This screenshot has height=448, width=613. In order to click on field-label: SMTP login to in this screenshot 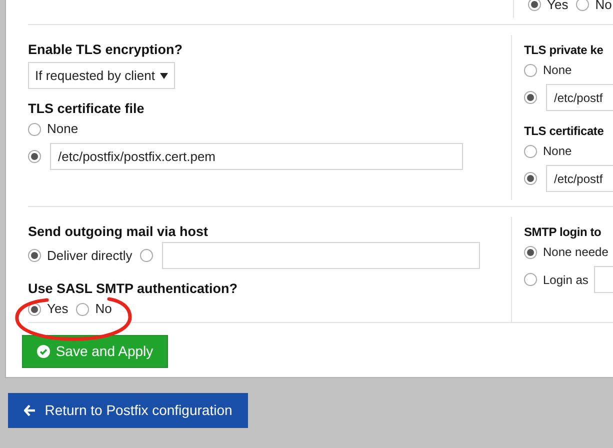, I will do `click(563, 232)`.